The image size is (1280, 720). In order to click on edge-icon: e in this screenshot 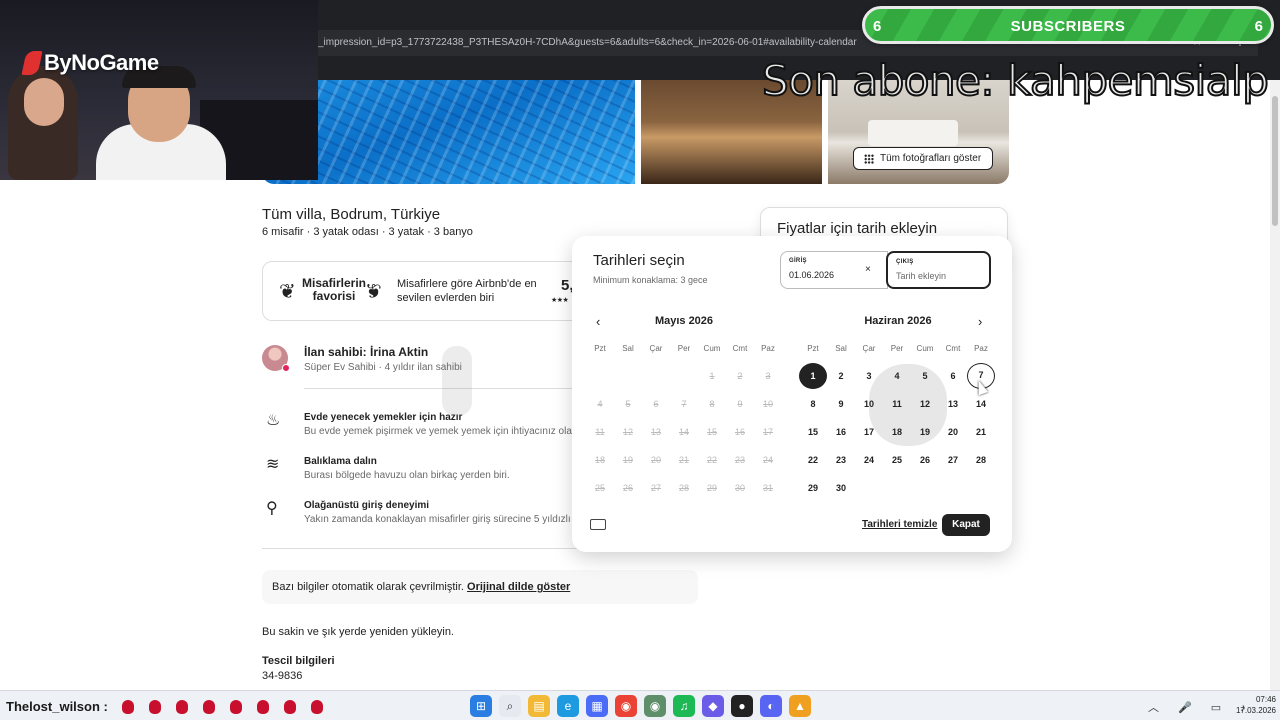, I will do `click(568, 706)`.